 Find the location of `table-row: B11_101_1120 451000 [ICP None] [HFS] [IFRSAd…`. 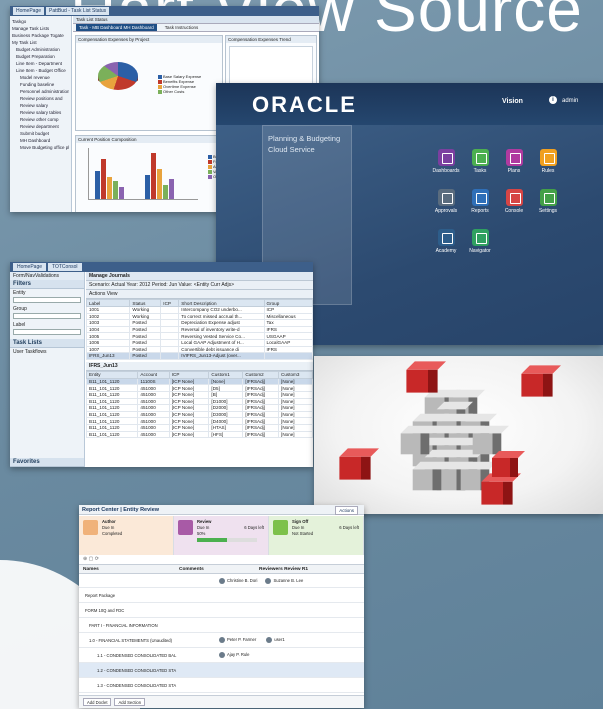

table-row: B11_101_1120 451000 [ICP None] [HFS] [IFRSAd… is located at coordinates (199, 434).